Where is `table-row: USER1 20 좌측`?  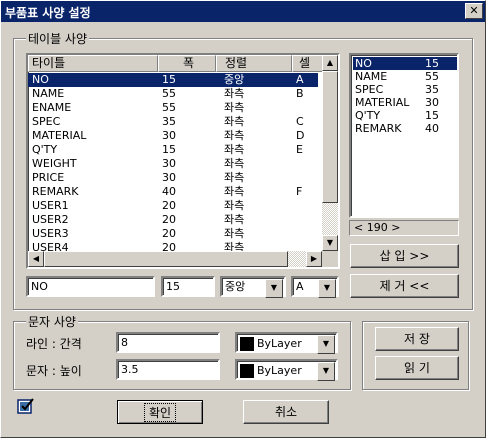
table-row: USER1 20 좌측 is located at coordinates (173, 206).